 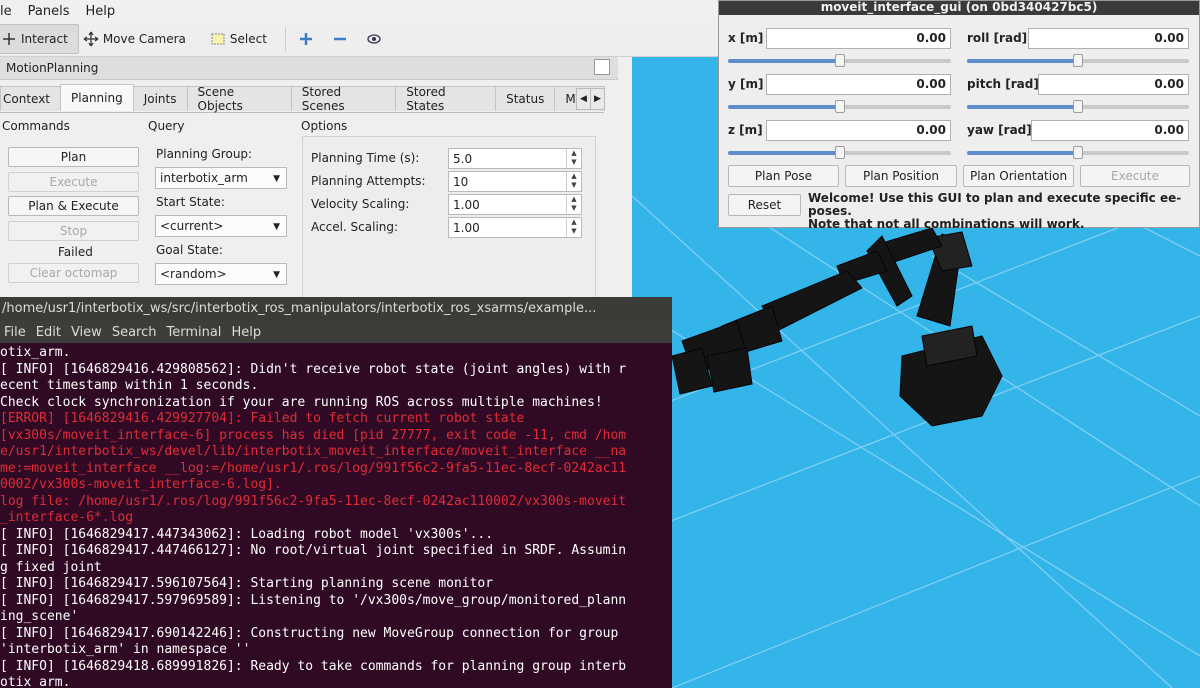 I want to click on planning-time-value: 5.0, so click(x=463, y=158).